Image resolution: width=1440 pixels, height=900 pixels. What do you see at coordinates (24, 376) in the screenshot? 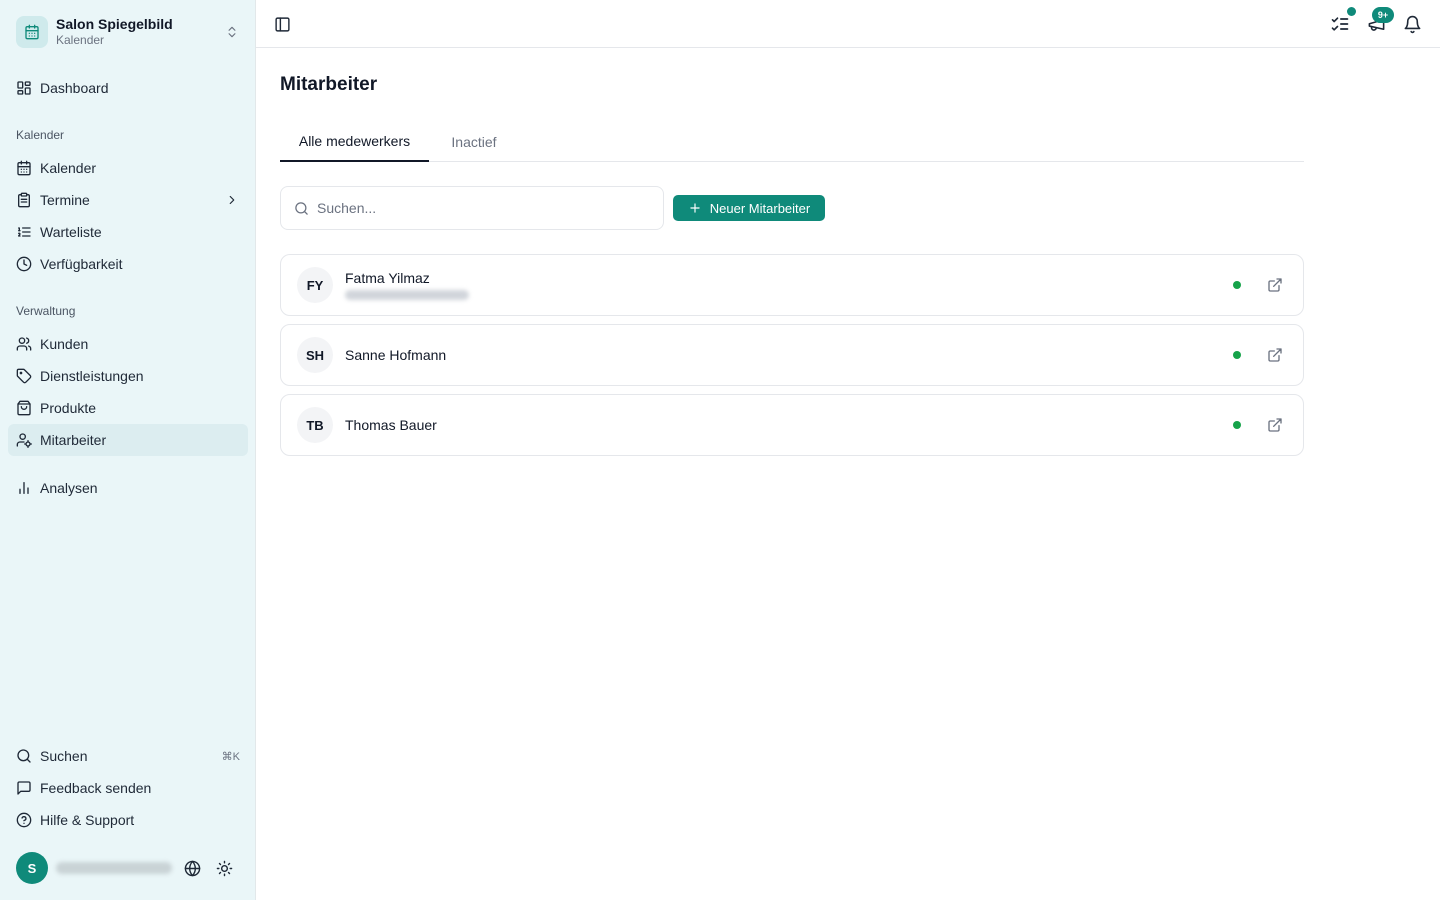
I see `tag-icon` at bounding box center [24, 376].